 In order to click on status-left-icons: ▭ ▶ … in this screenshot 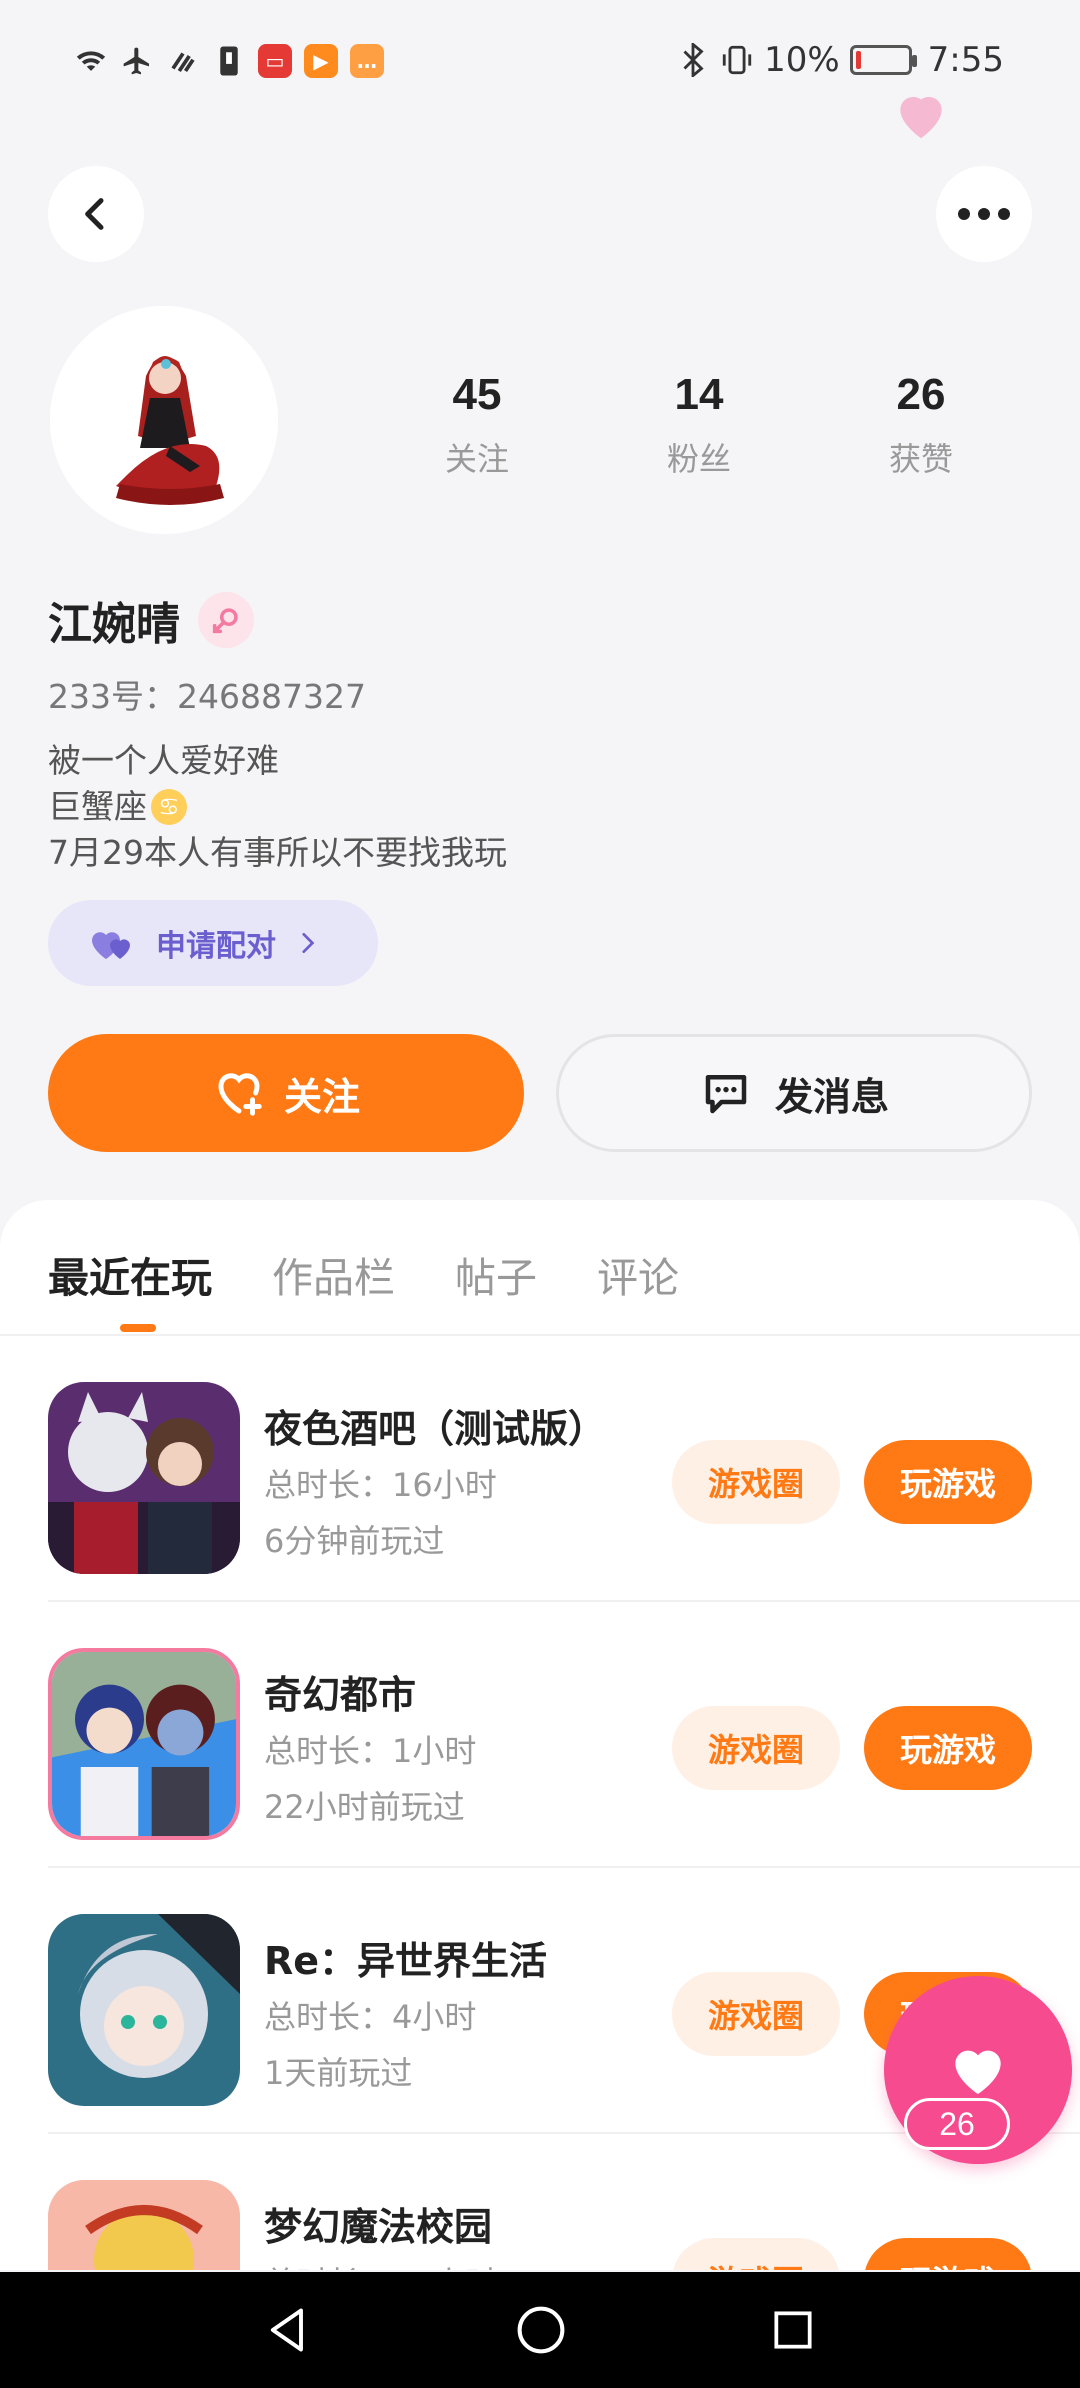, I will do `click(229, 61)`.